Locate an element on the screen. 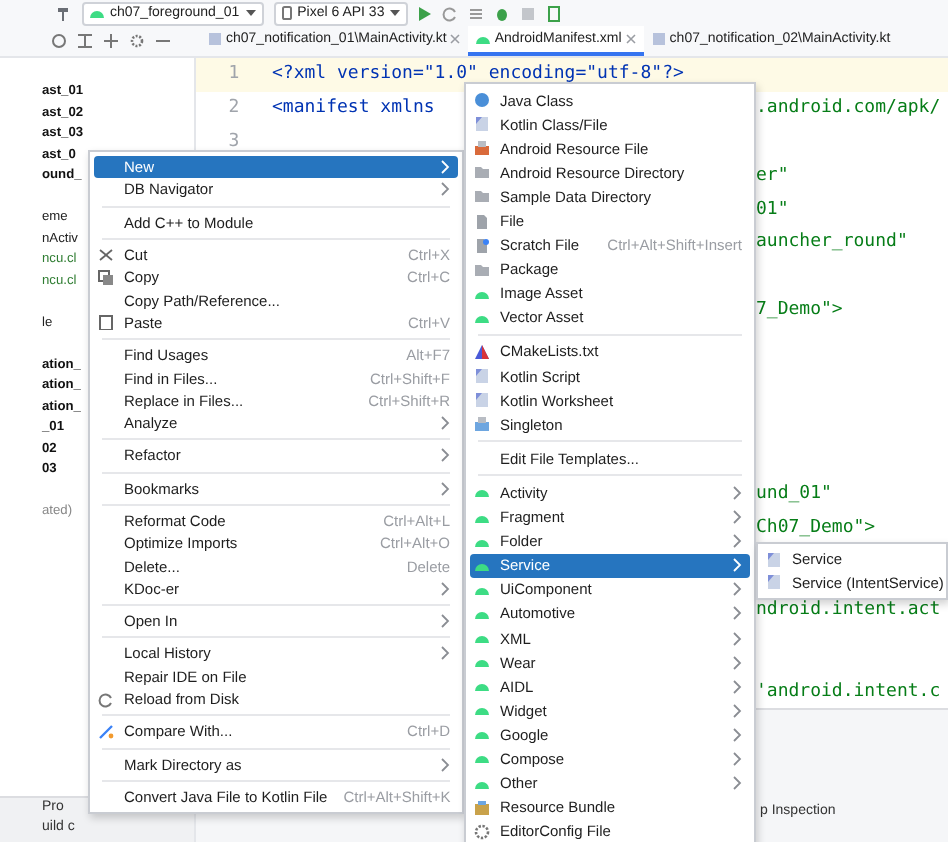  collapse-icon is located at coordinates (85, 41).